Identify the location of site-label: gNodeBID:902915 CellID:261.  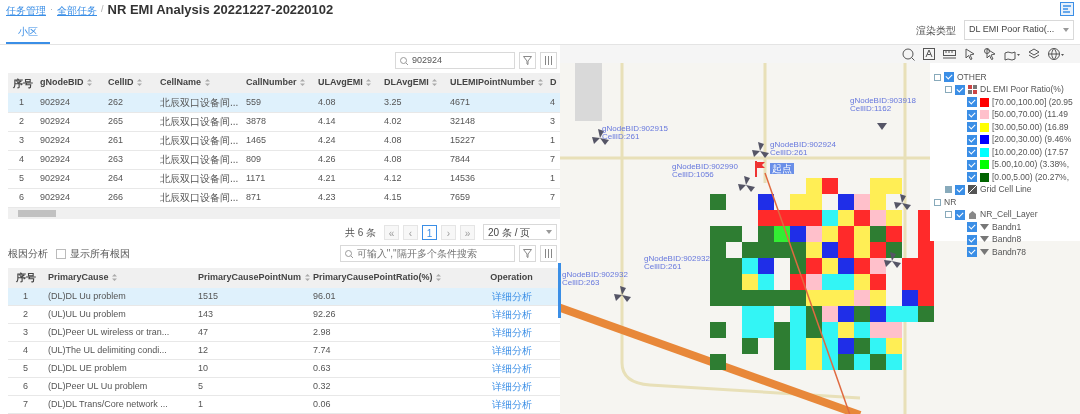
(635, 133).